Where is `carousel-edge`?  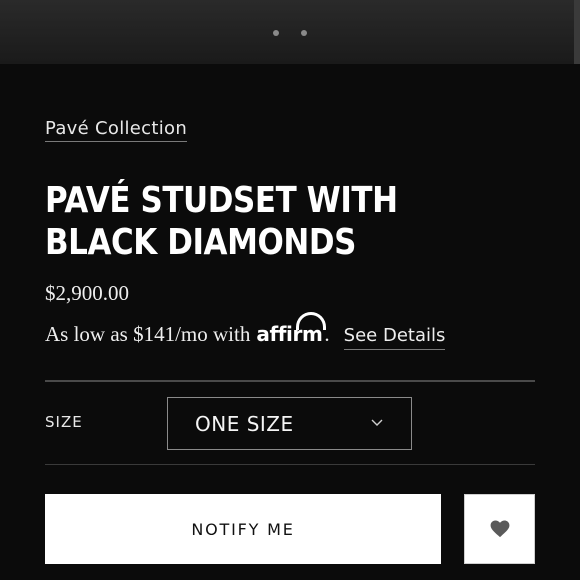 carousel-edge is located at coordinates (577, 32).